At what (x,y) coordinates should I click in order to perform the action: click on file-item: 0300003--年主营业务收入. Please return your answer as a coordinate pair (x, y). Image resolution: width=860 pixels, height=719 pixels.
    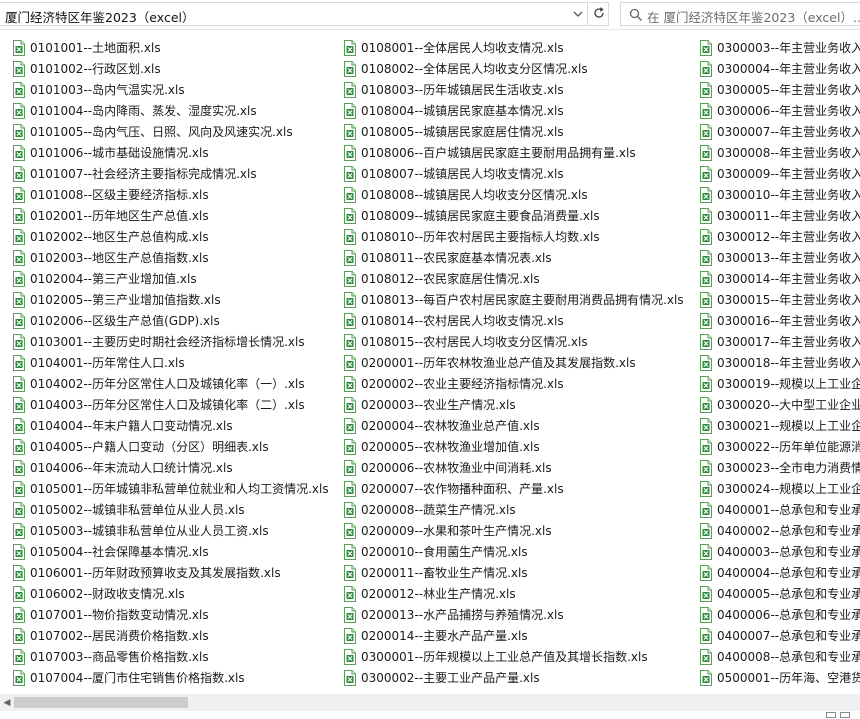
    Looking at the image, I should click on (779, 47).